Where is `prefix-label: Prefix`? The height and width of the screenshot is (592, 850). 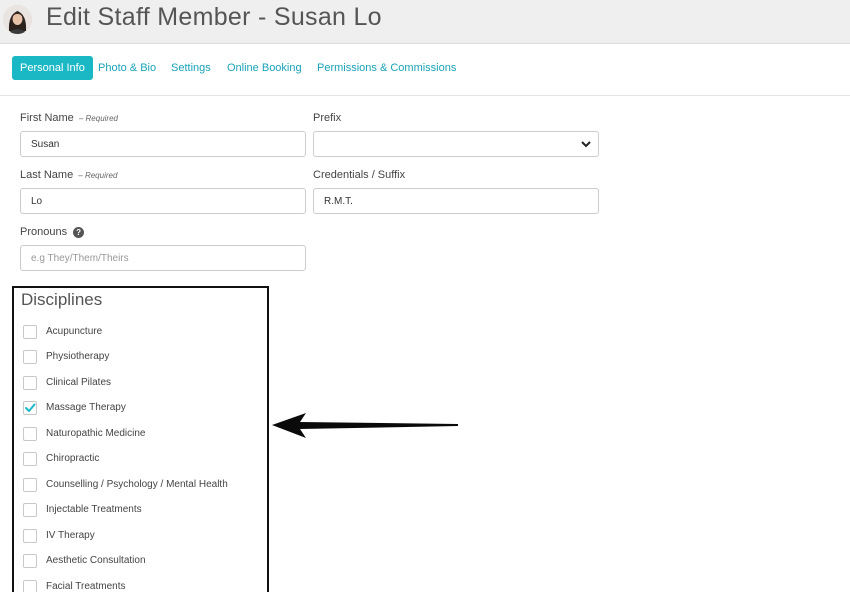 prefix-label: Prefix is located at coordinates (327, 118).